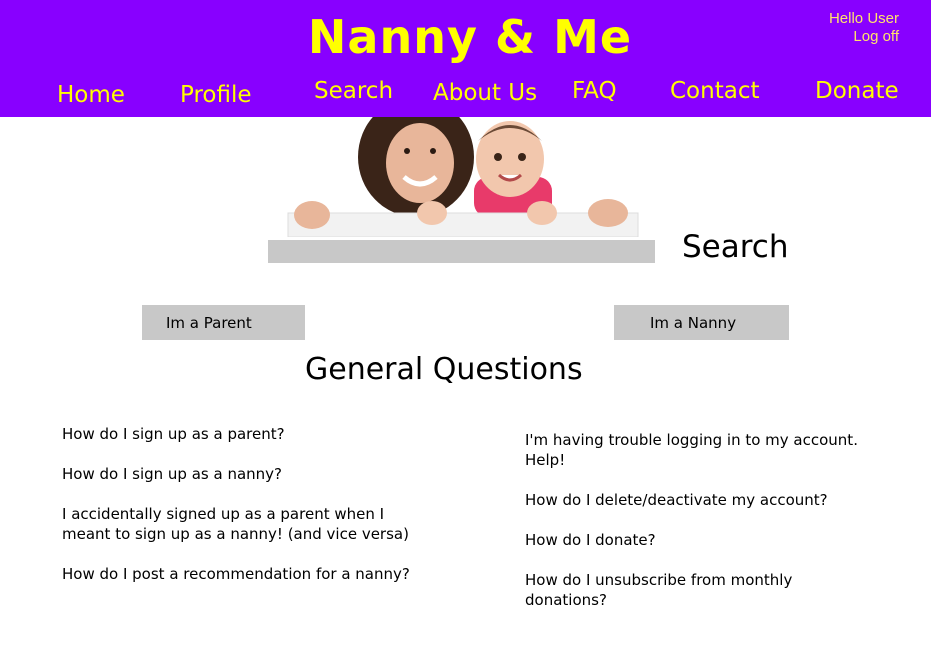 This screenshot has height=660, width=931. I want to click on nav-contact: Contact, so click(714, 91).